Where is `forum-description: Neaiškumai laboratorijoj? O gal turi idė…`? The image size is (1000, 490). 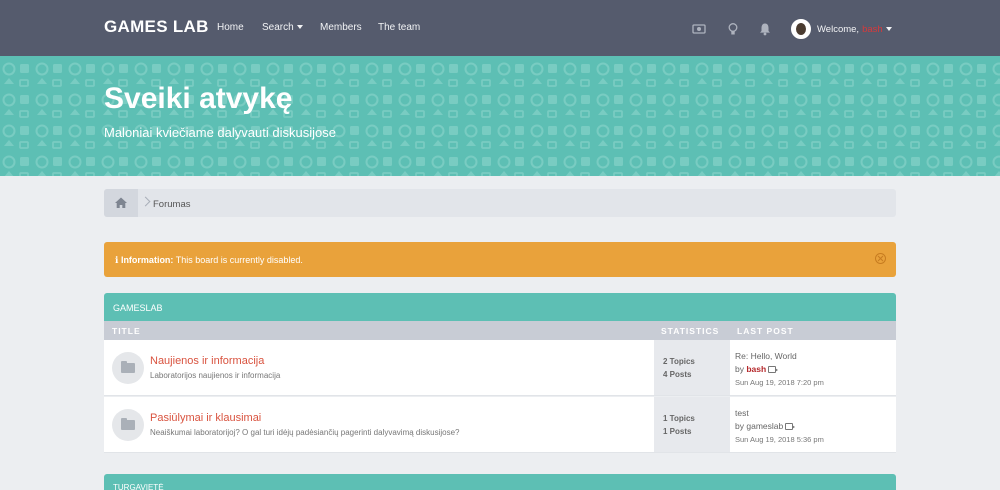
forum-description: Neaiškumai laboratorijoj? O gal turi idė… is located at coordinates (305, 432).